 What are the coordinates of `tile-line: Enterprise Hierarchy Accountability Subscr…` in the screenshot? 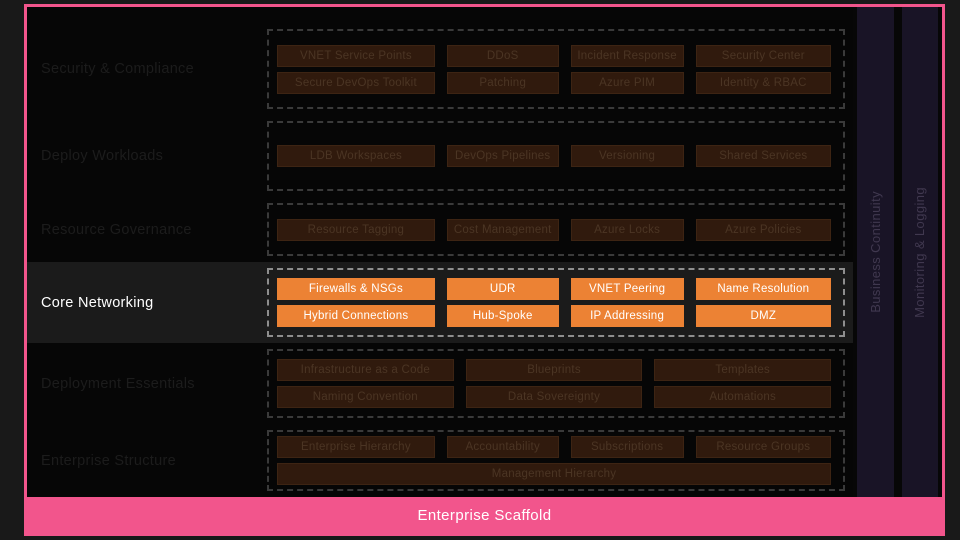 It's located at (554, 447).